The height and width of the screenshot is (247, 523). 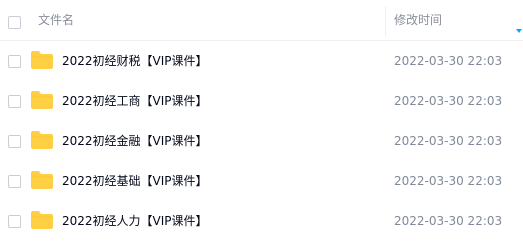 What do you see at coordinates (385, 21) in the screenshot?
I see `column-divider` at bounding box center [385, 21].